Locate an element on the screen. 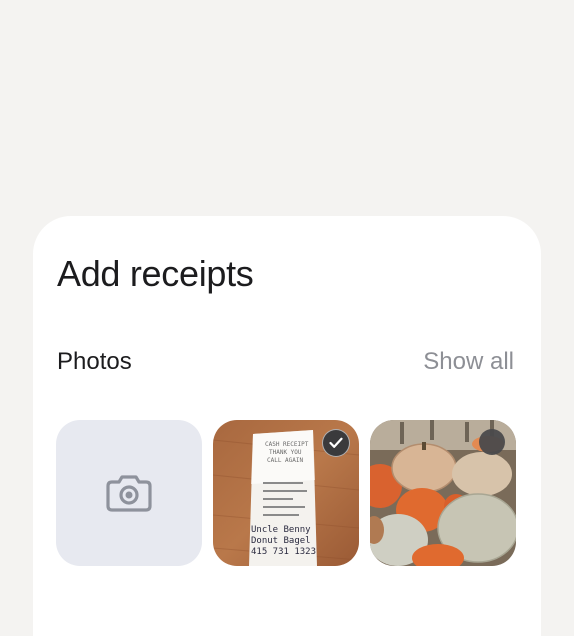 This screenshot has height=636, width=574. receipt-handwritten-line2: Donut Bagel is located at coordinates (281, 541).